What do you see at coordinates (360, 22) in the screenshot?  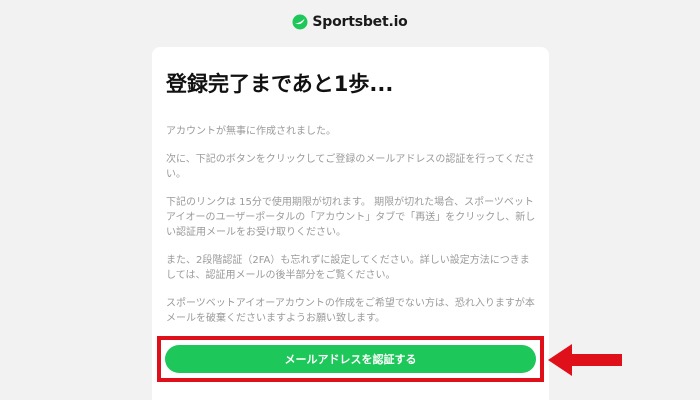 I see `brand-name: Sportsbet.io` at bounding box center [360, 22].